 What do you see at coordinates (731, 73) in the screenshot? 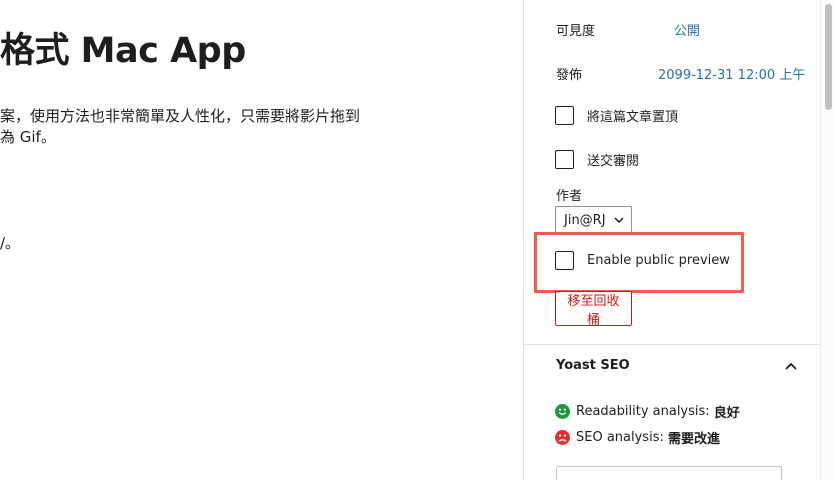
I see `publish-date-toggle: 2099-12-31 12:00 上午` at bounding box center [731, 73].